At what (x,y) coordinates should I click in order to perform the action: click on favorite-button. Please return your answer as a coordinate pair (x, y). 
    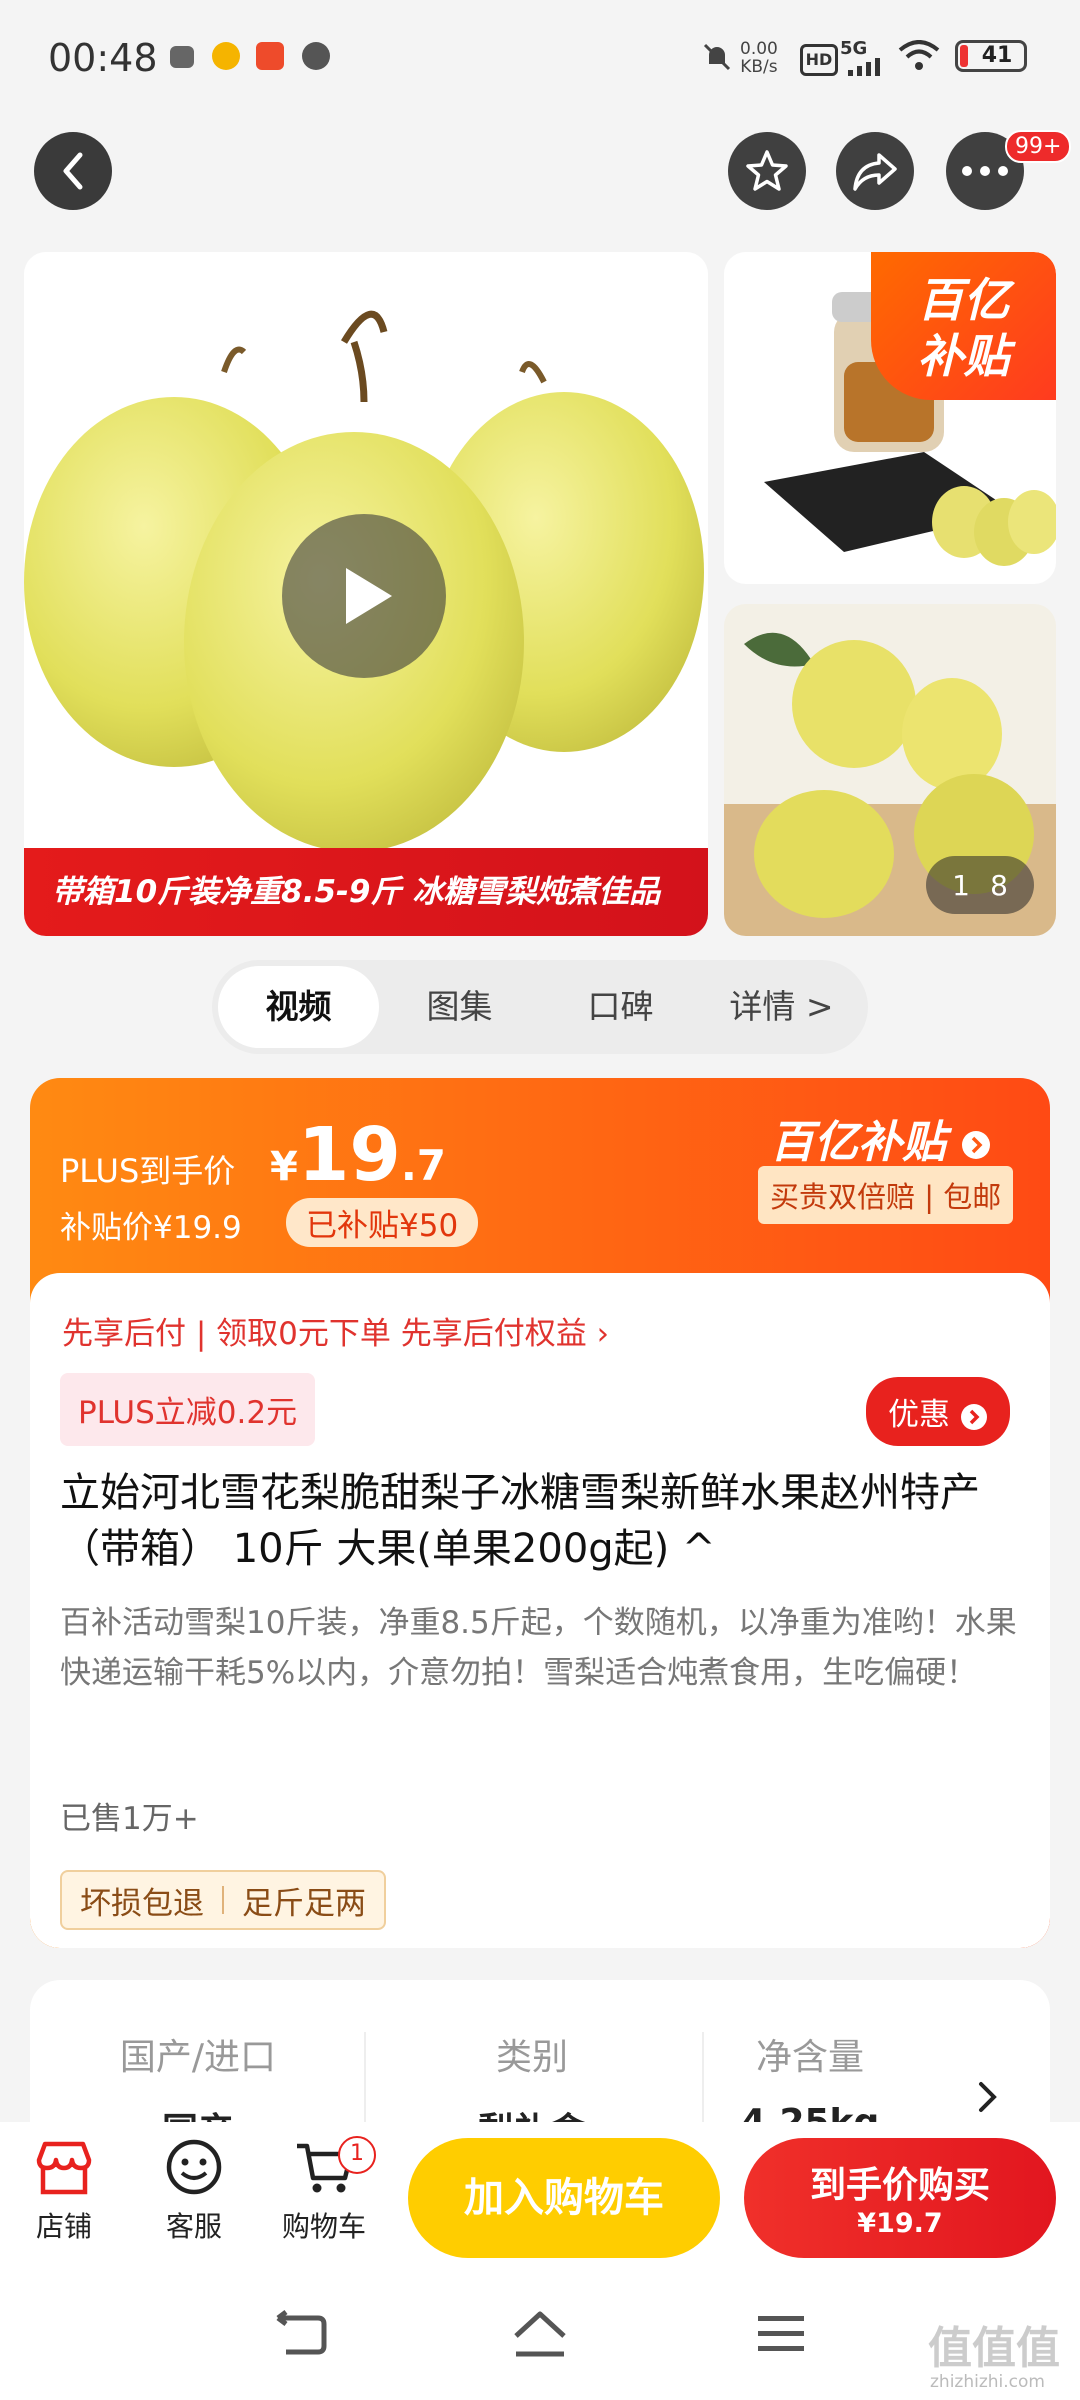
    Looking at the image, I should click on (767, 171).